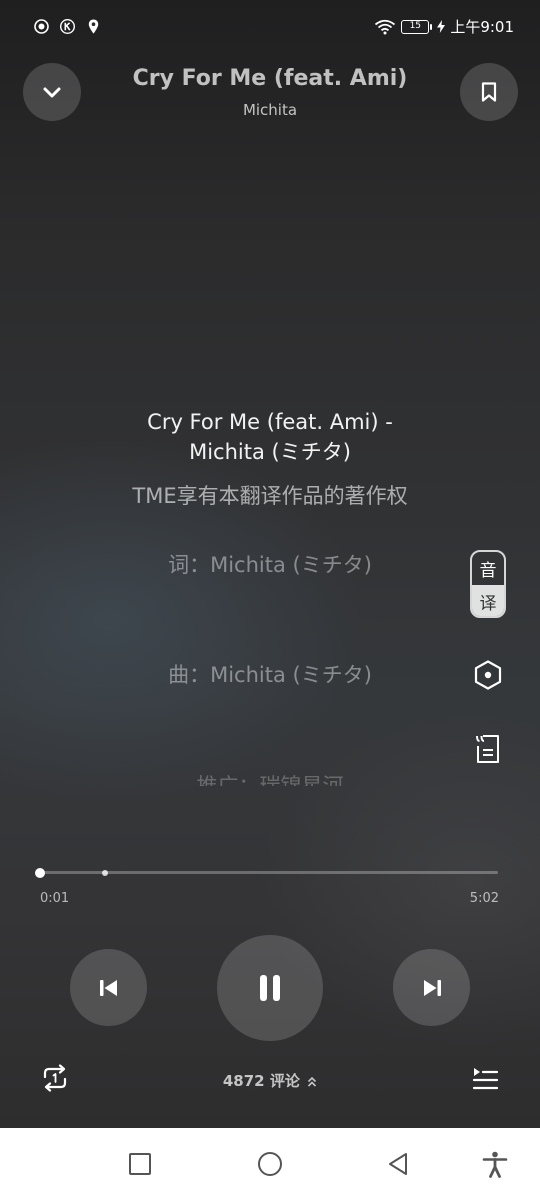  Describe the element at coordinates (270, 78) in the screenshot. I see `song-title: Cry For Me (feat. Ami)` at that location.